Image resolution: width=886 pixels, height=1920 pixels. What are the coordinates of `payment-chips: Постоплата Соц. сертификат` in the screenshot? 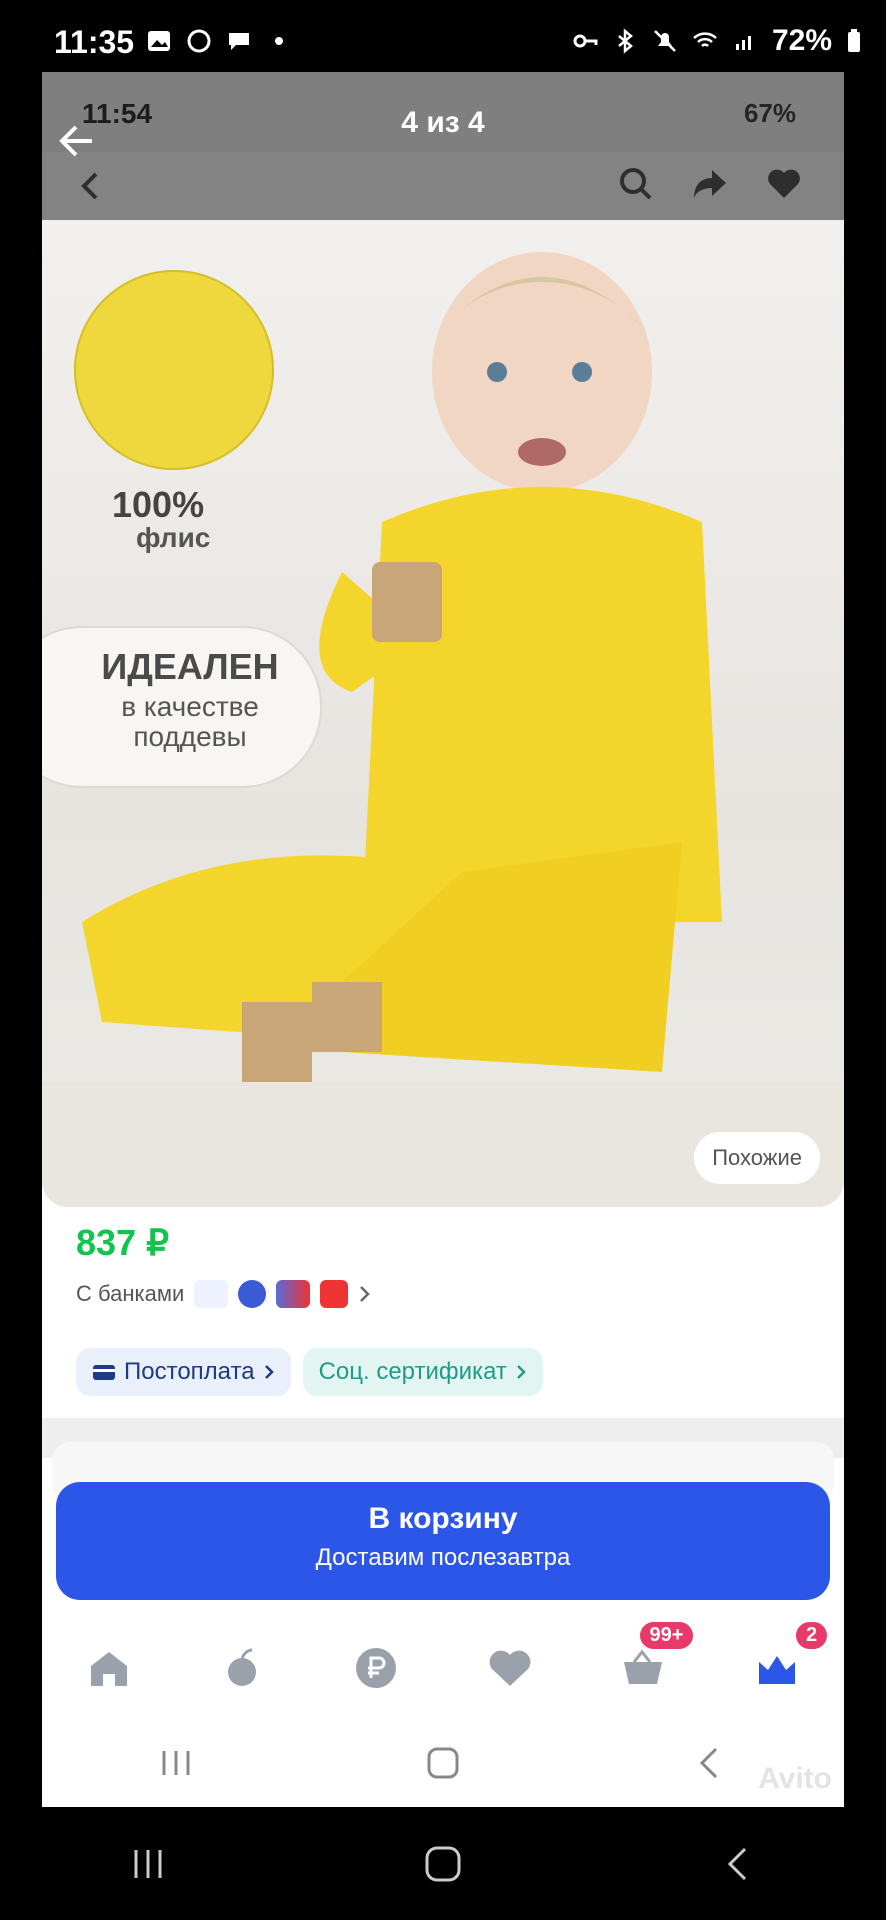 It's located at (309, 1372).